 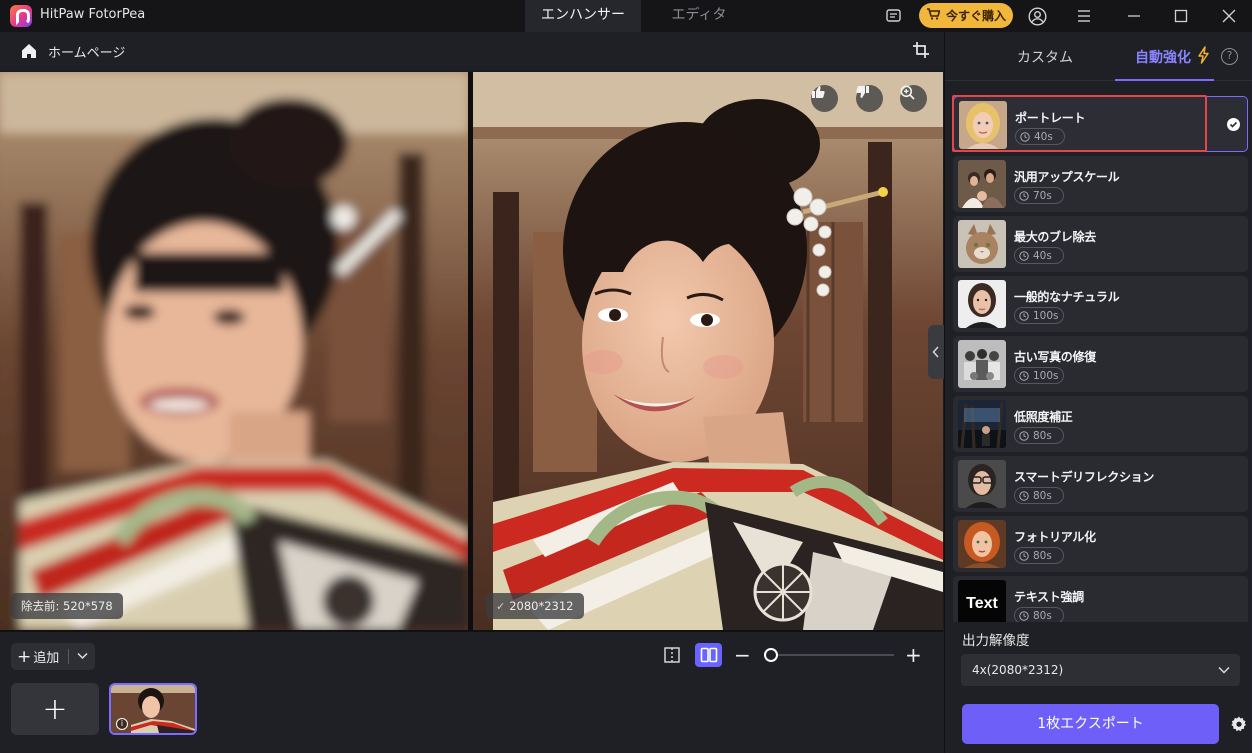 I want to click on output-resolution-select: 4x(2080*2312), so click(x=1100, y=670).